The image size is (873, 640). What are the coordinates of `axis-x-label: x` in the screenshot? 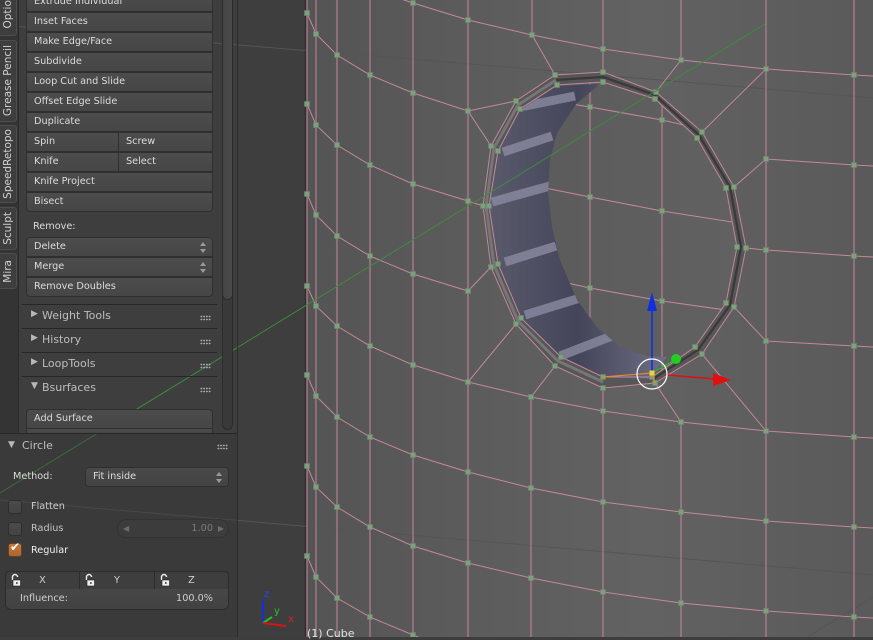 It's located at (291, 619).